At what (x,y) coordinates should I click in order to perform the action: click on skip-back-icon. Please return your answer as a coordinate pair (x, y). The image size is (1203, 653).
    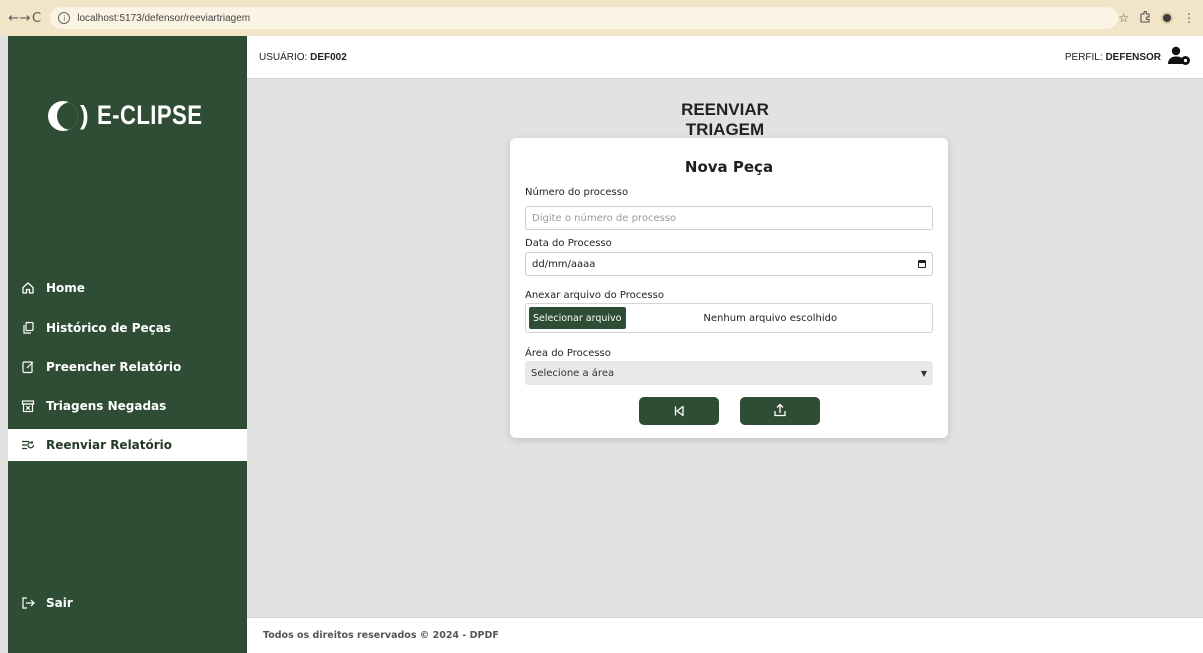
    Looking at the image, I should click on (679, 411).